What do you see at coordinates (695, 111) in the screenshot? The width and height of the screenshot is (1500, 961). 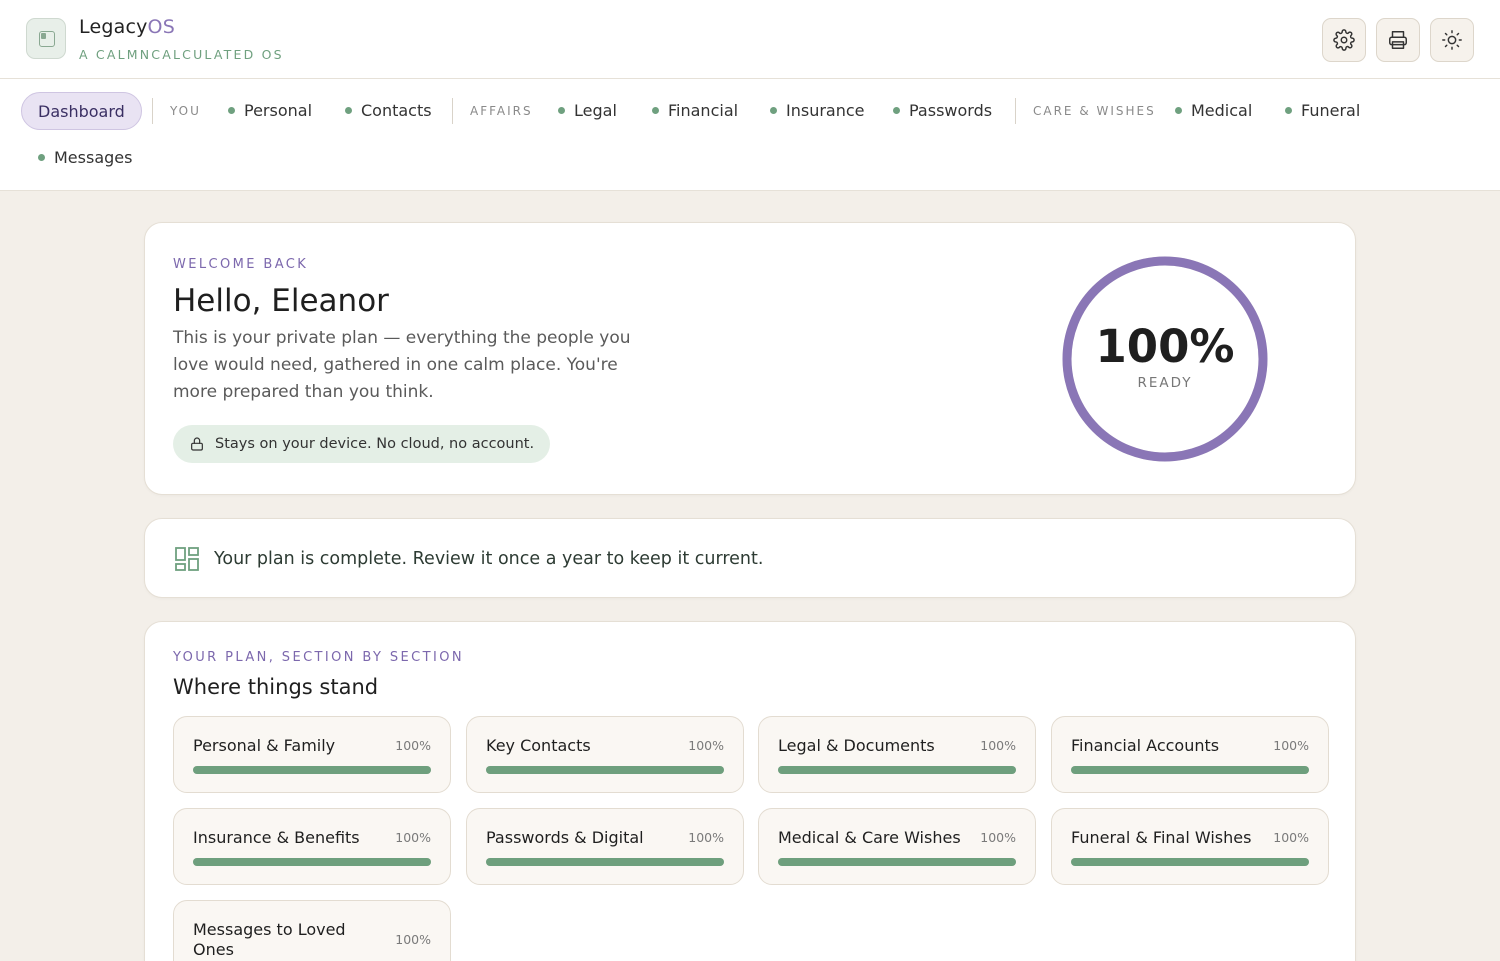 I see `nav-financial: Financial` at bounding box center [695, 111].